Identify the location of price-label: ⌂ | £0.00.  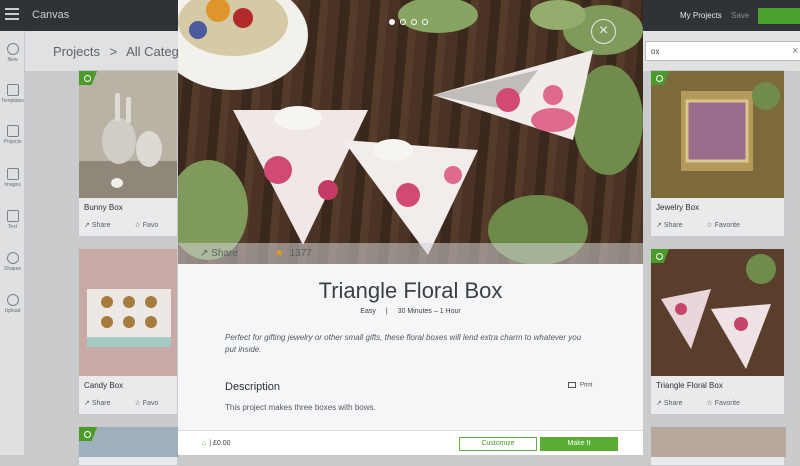
(216, 443).